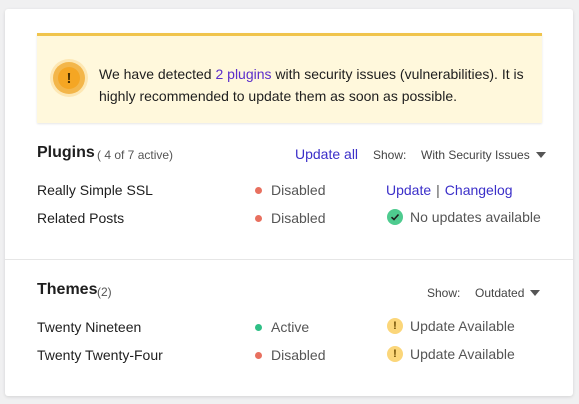 Image resolution: width=579 pixels, height=404 pixels. I want to click on theme-name-twenty-twenty-four: Twenty Twenty-Four, so click(100, 355).